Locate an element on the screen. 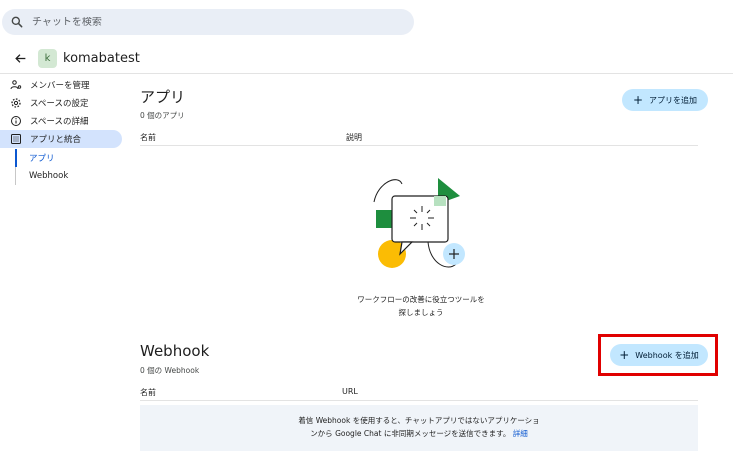 This screenshot has height=451, width=733. detail-link: 詳細 is located at coordinates (520, 433).